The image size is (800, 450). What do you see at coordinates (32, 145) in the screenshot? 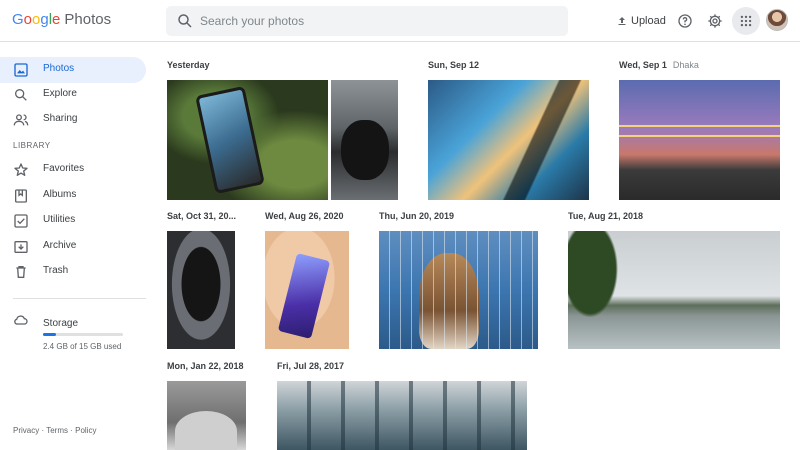
I see `library-section-title: LIBRARY` at bounding box center [32, 145].